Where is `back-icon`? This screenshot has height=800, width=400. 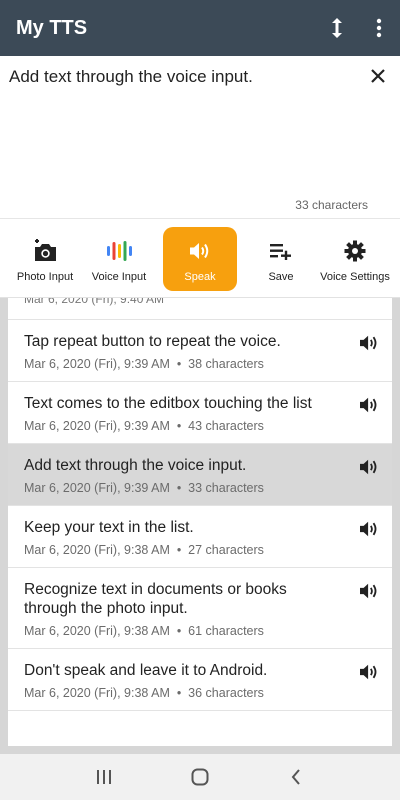
back-icon is located at coordinates (295, 777).